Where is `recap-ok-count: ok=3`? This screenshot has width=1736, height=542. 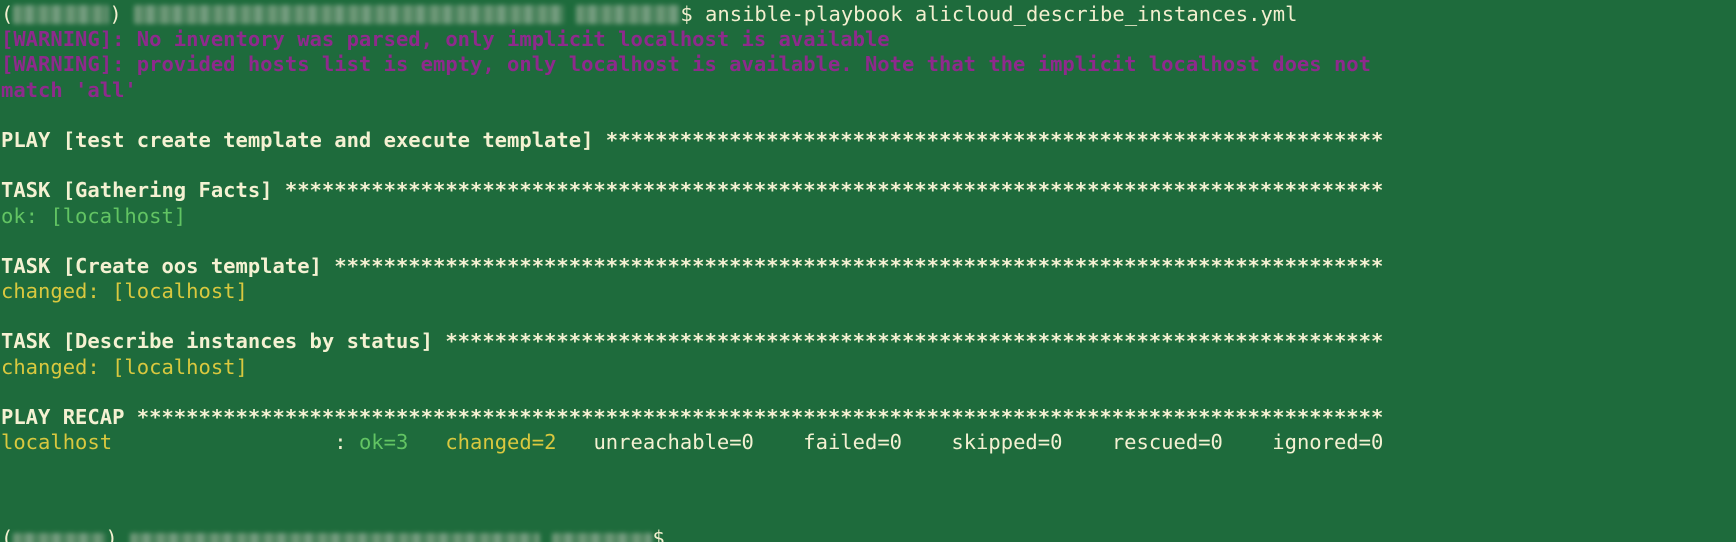
recap-ok-count: ok=3 is located at coordinates (402, 442).